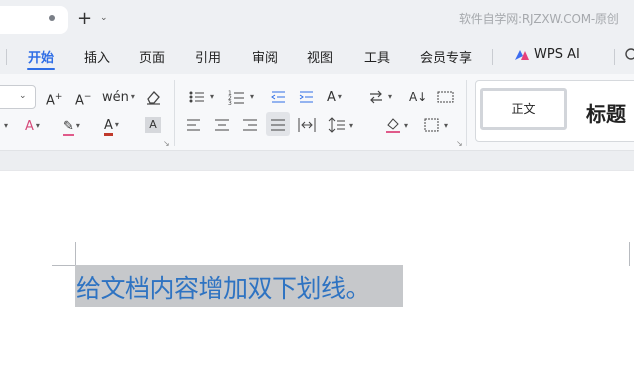 The height and width of the screenshot is (382, 634). Describe the element at coordinates (223, 287) in the screenshot. I see `document-text: 给文档内容增加双下划线。` at that location.